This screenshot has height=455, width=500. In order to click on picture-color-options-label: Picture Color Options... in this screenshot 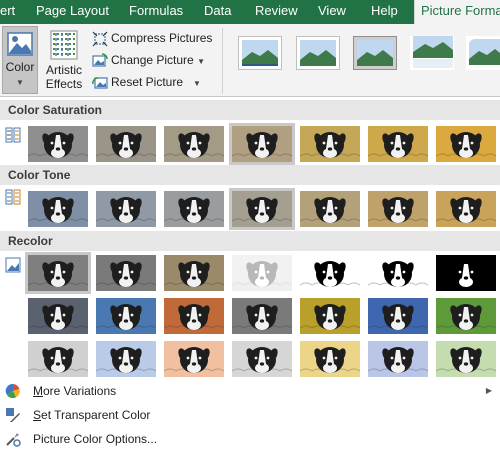, I will do `click(95, 439)`.